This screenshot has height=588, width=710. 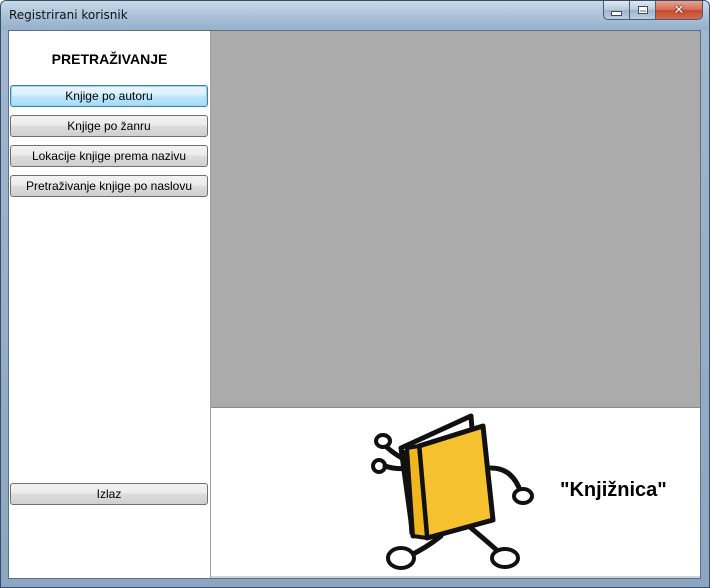 I want to click on caption-buttons: ✕, so click(x=653, y=10).